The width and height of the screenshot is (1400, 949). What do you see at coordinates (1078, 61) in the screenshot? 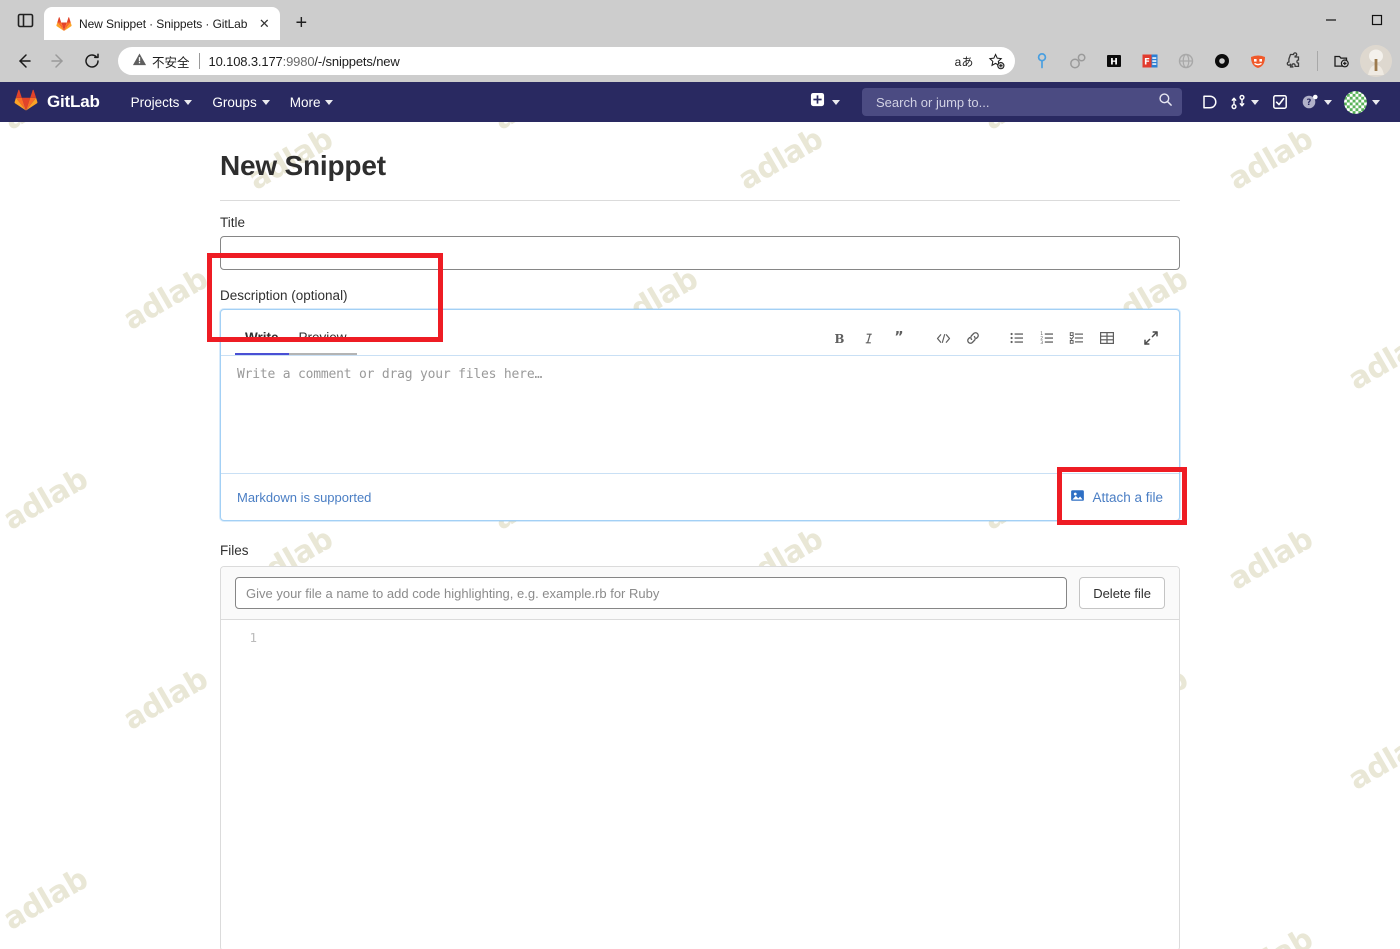
I see `bubbles-extension-icon` at bounding box center [1078, 61].